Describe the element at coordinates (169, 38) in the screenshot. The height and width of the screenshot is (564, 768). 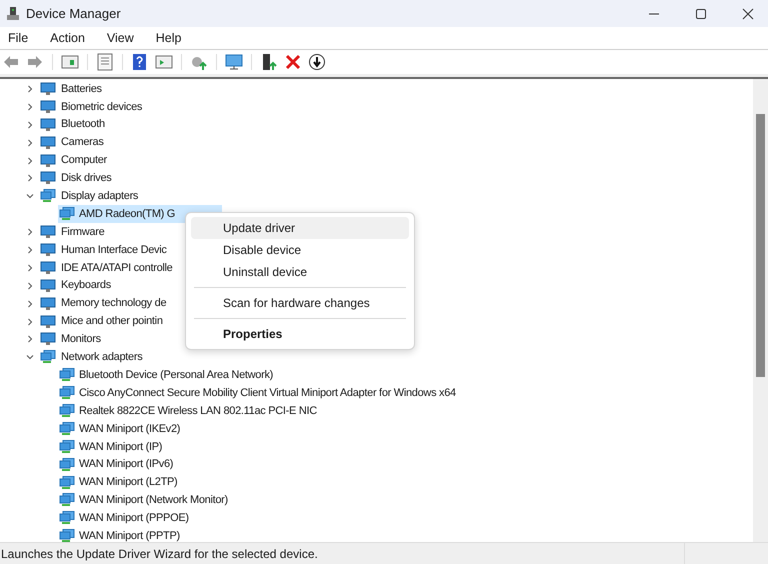
I see `menu-item: Help` at that location.